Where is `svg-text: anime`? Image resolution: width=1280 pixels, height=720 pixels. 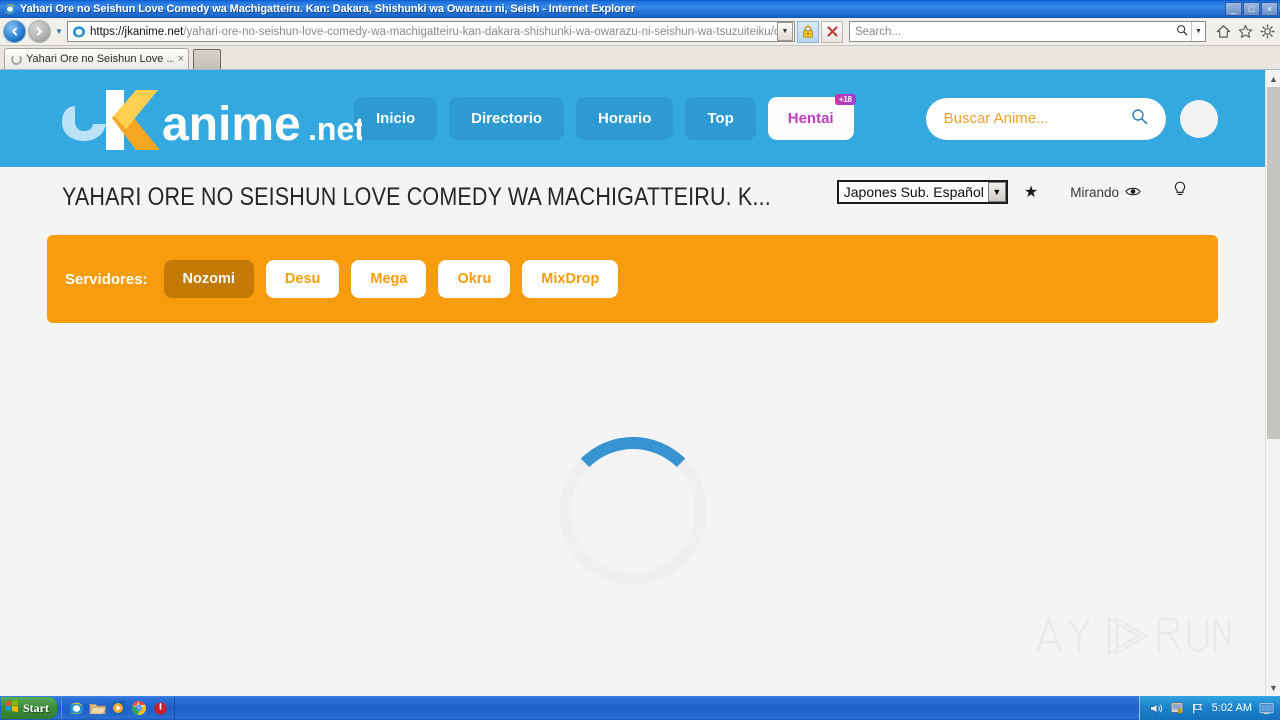 svg-text: anime is located at coordinates (231, 124).